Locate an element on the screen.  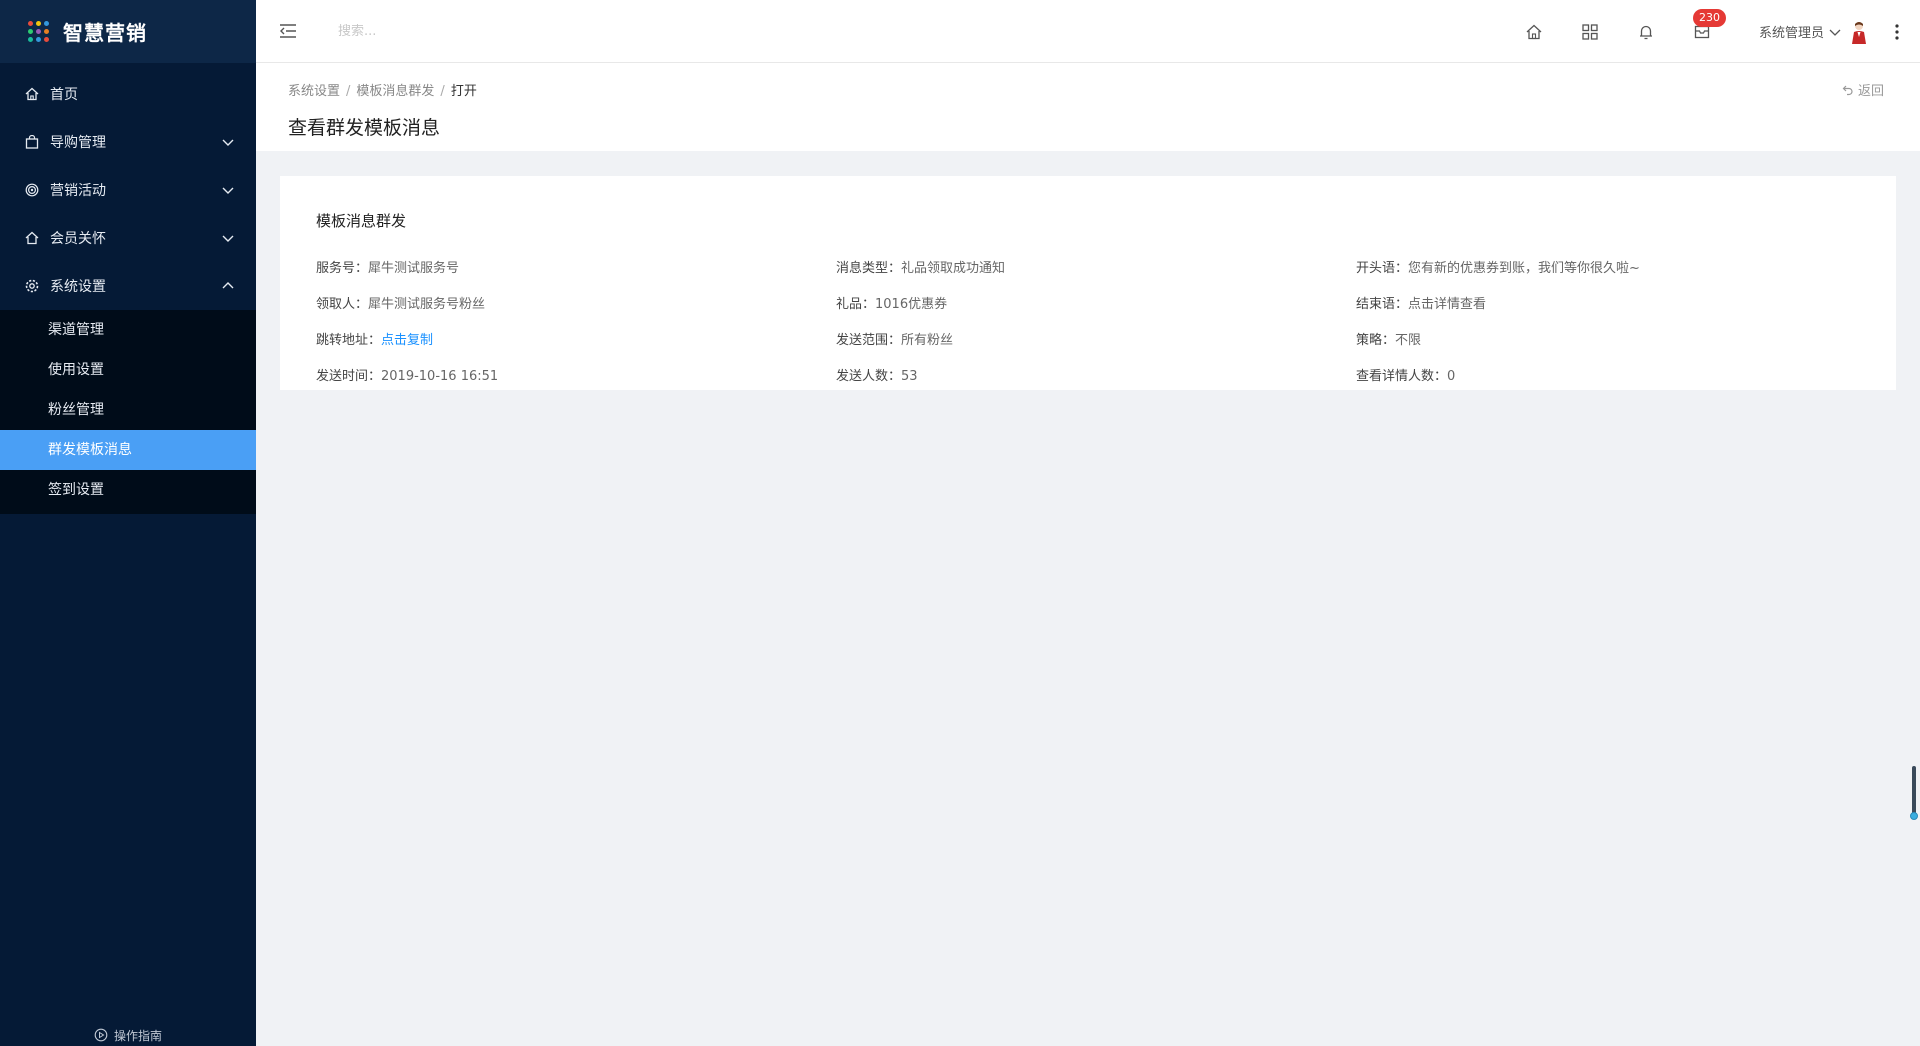
breadcrumb-item: 模板消息群发 is located at coordinates (395, 91).